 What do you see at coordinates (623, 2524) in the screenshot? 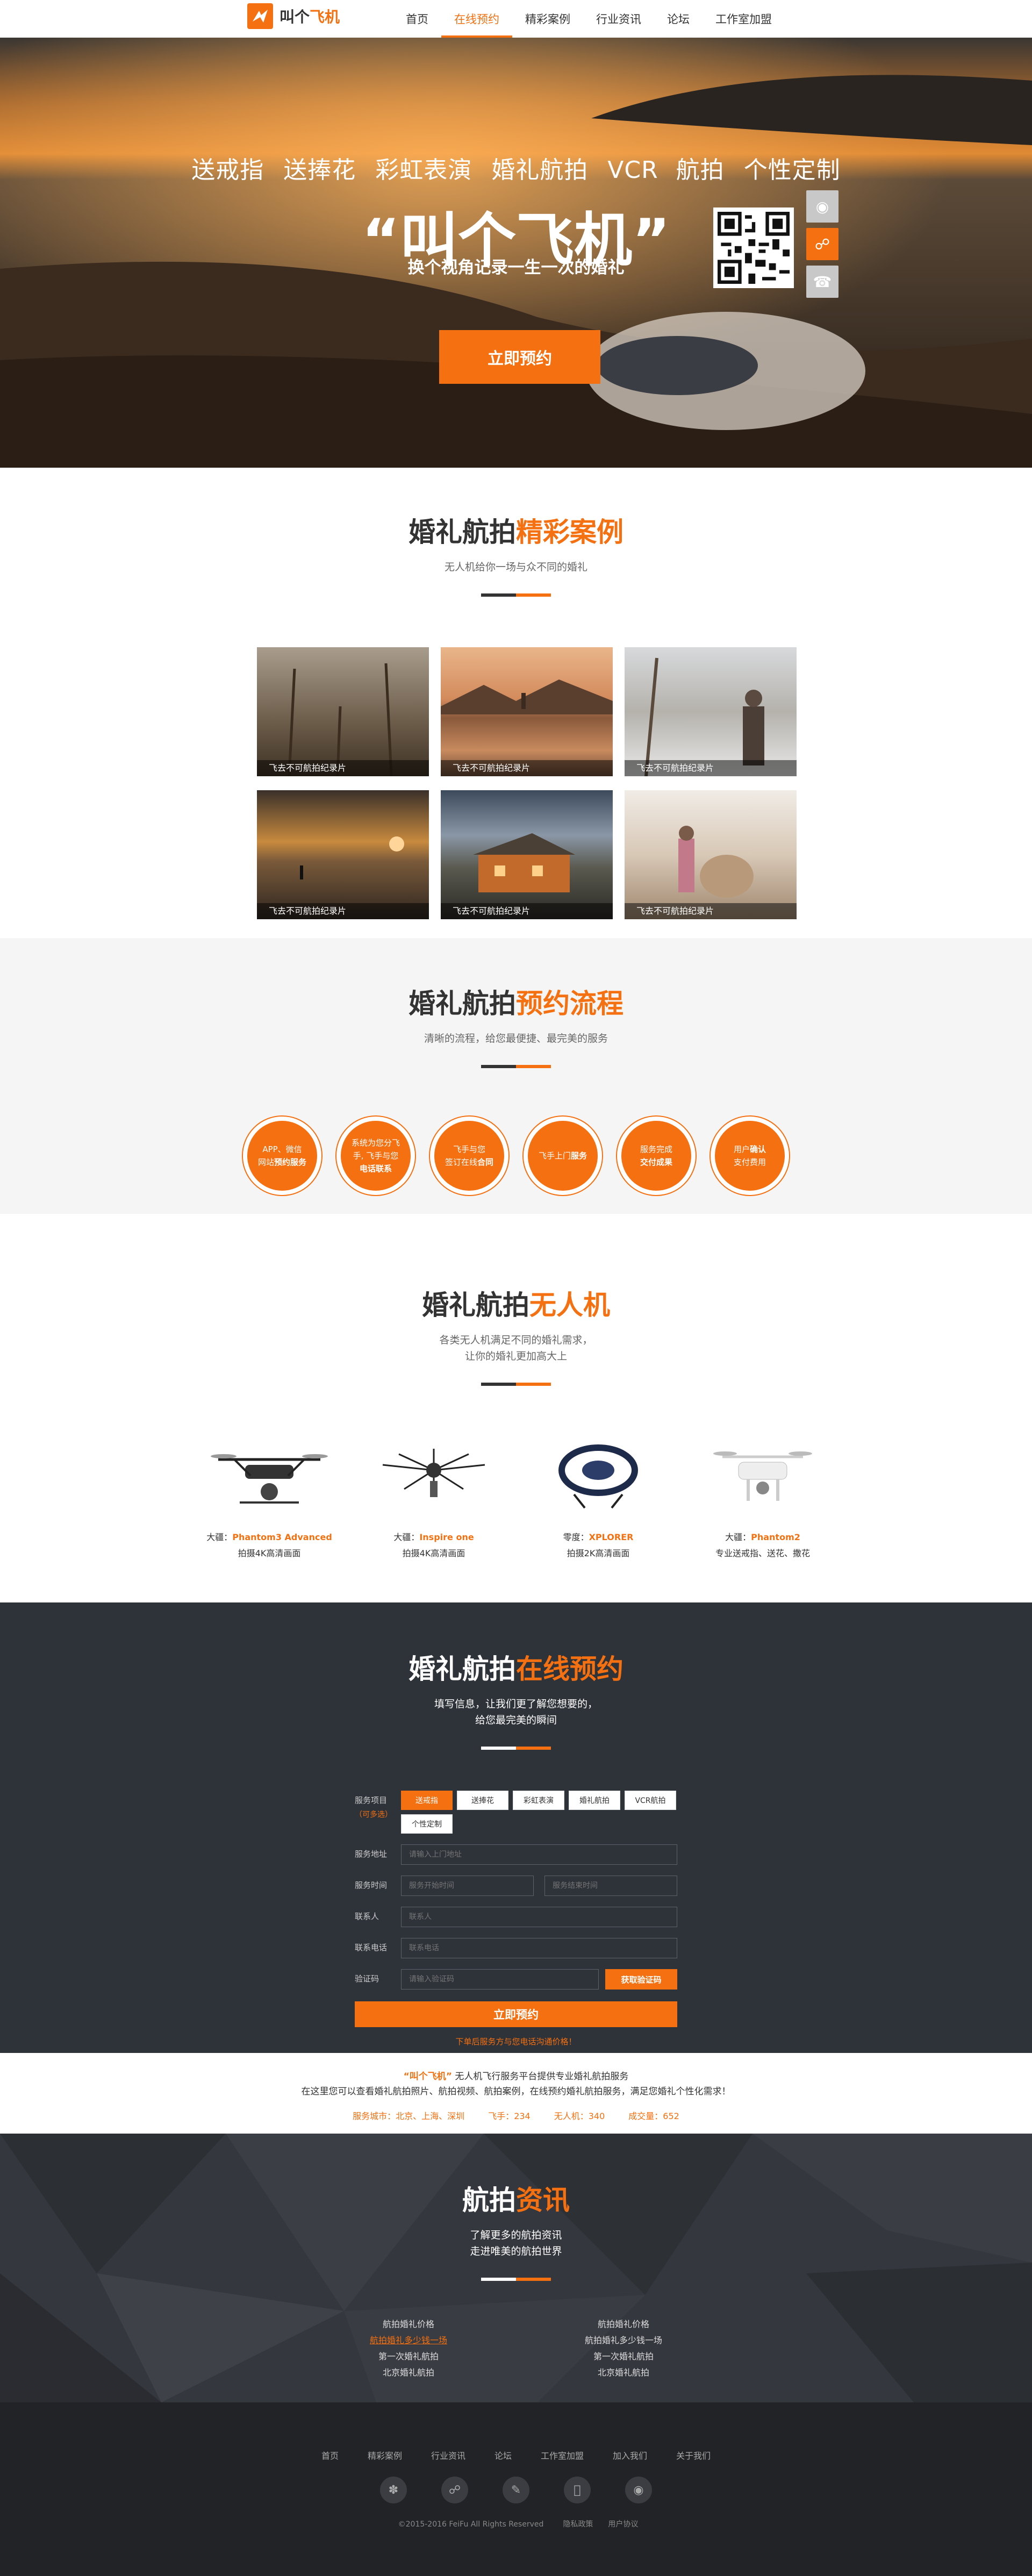
I see `agreement-link: 用户协议` at bounding box center [623, 2524].